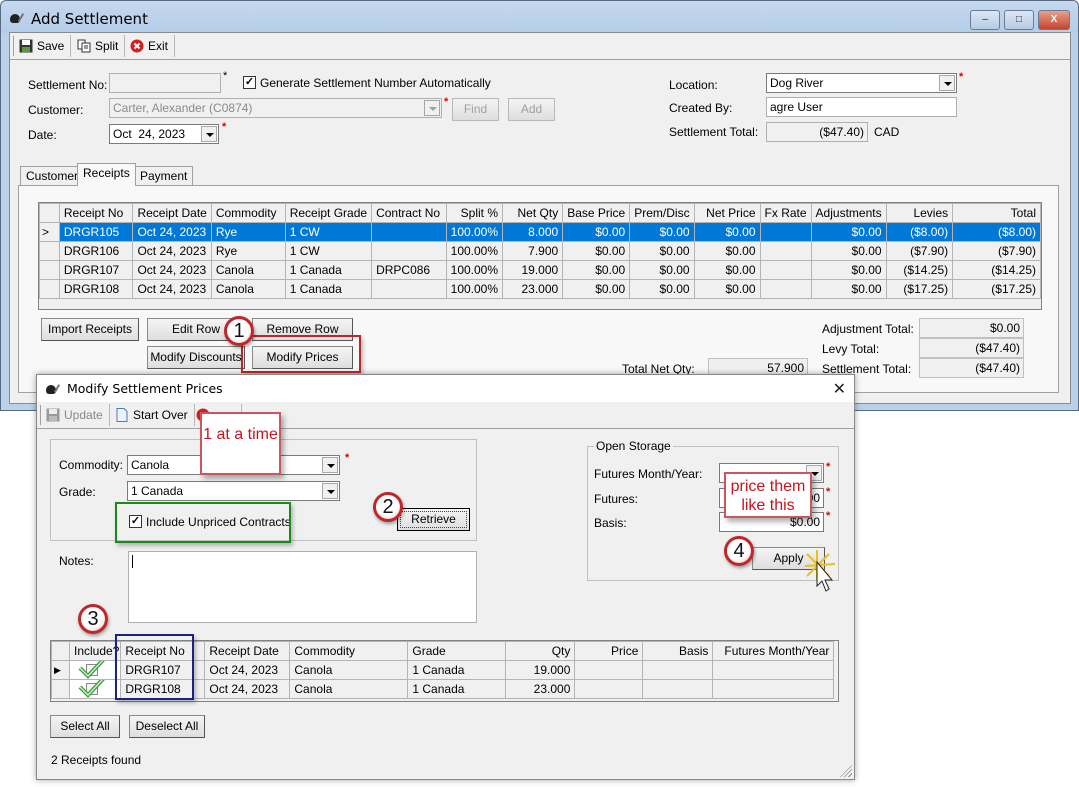 The height and width of the screenshot is (787, 1079). I want to click on tab-receipts: Receipts, so click(106, 174).